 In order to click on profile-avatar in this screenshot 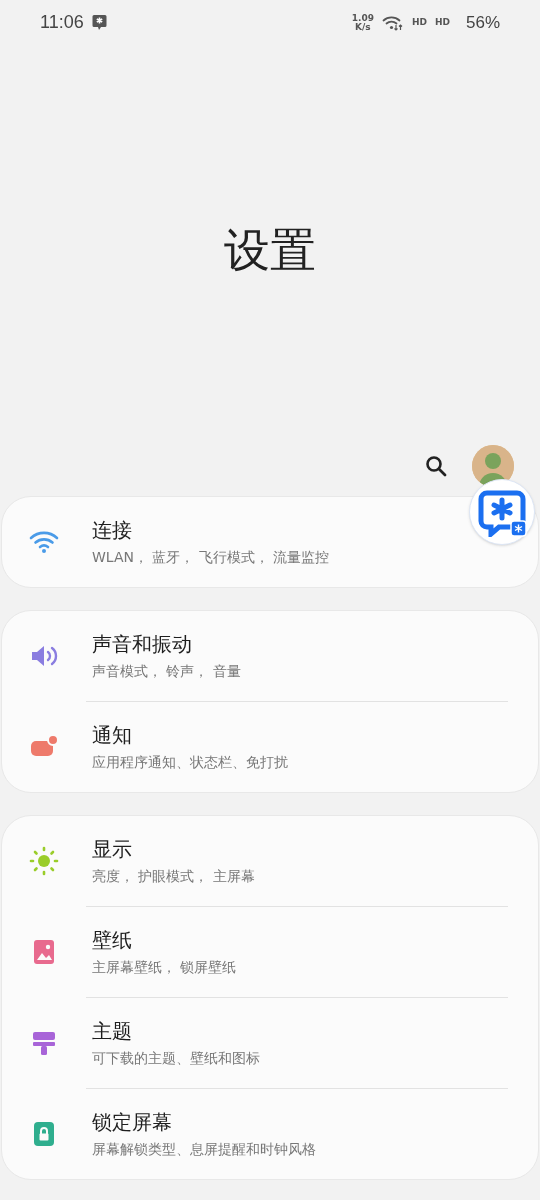, I will do `click(493, 465)`.